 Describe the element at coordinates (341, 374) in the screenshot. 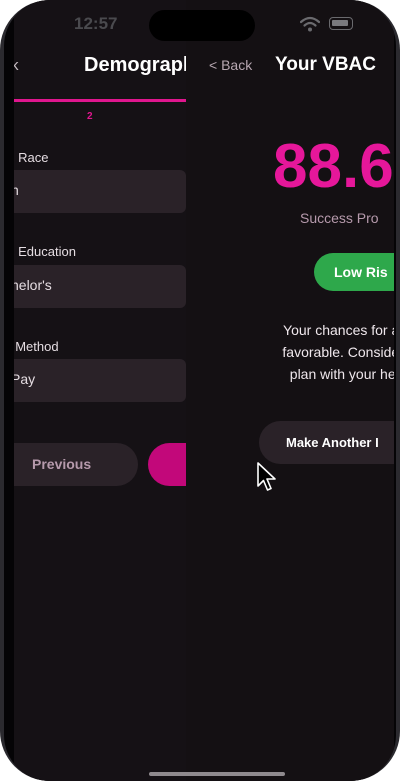

I see `message-line: plan with your health` at that location.